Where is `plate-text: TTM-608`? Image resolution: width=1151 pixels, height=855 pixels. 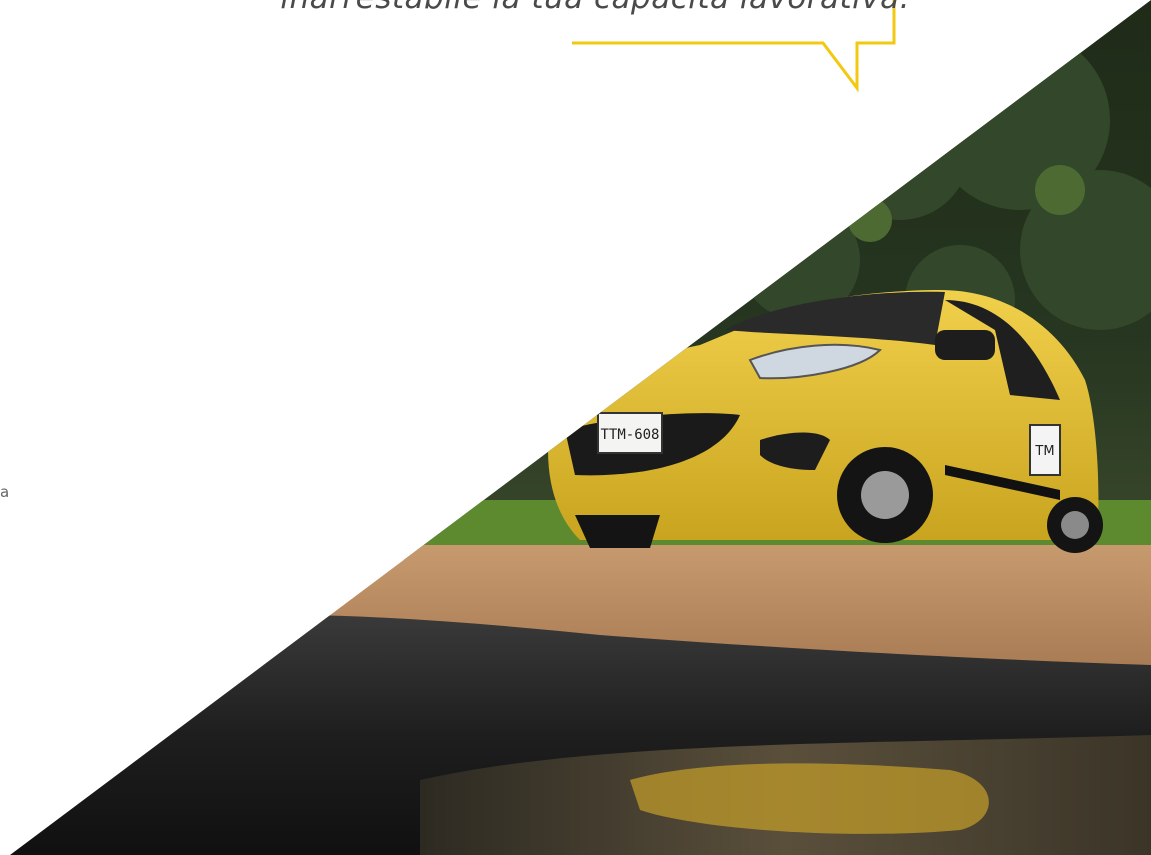
plate-text: TTM-608 is located at coordinates (629, 435).